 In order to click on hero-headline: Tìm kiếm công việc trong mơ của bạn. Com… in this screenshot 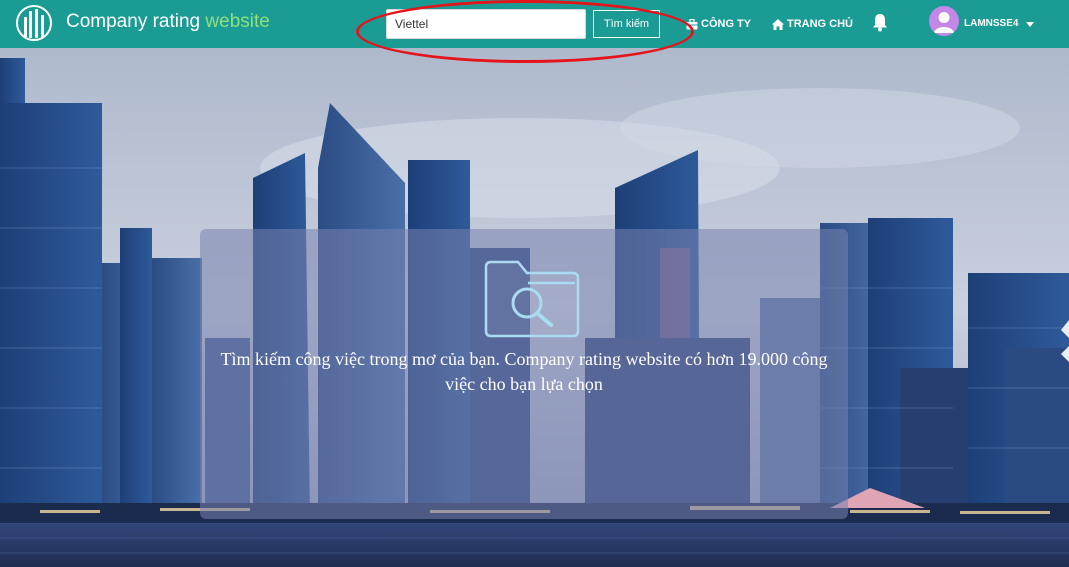, I will do `click(524, 371)`.